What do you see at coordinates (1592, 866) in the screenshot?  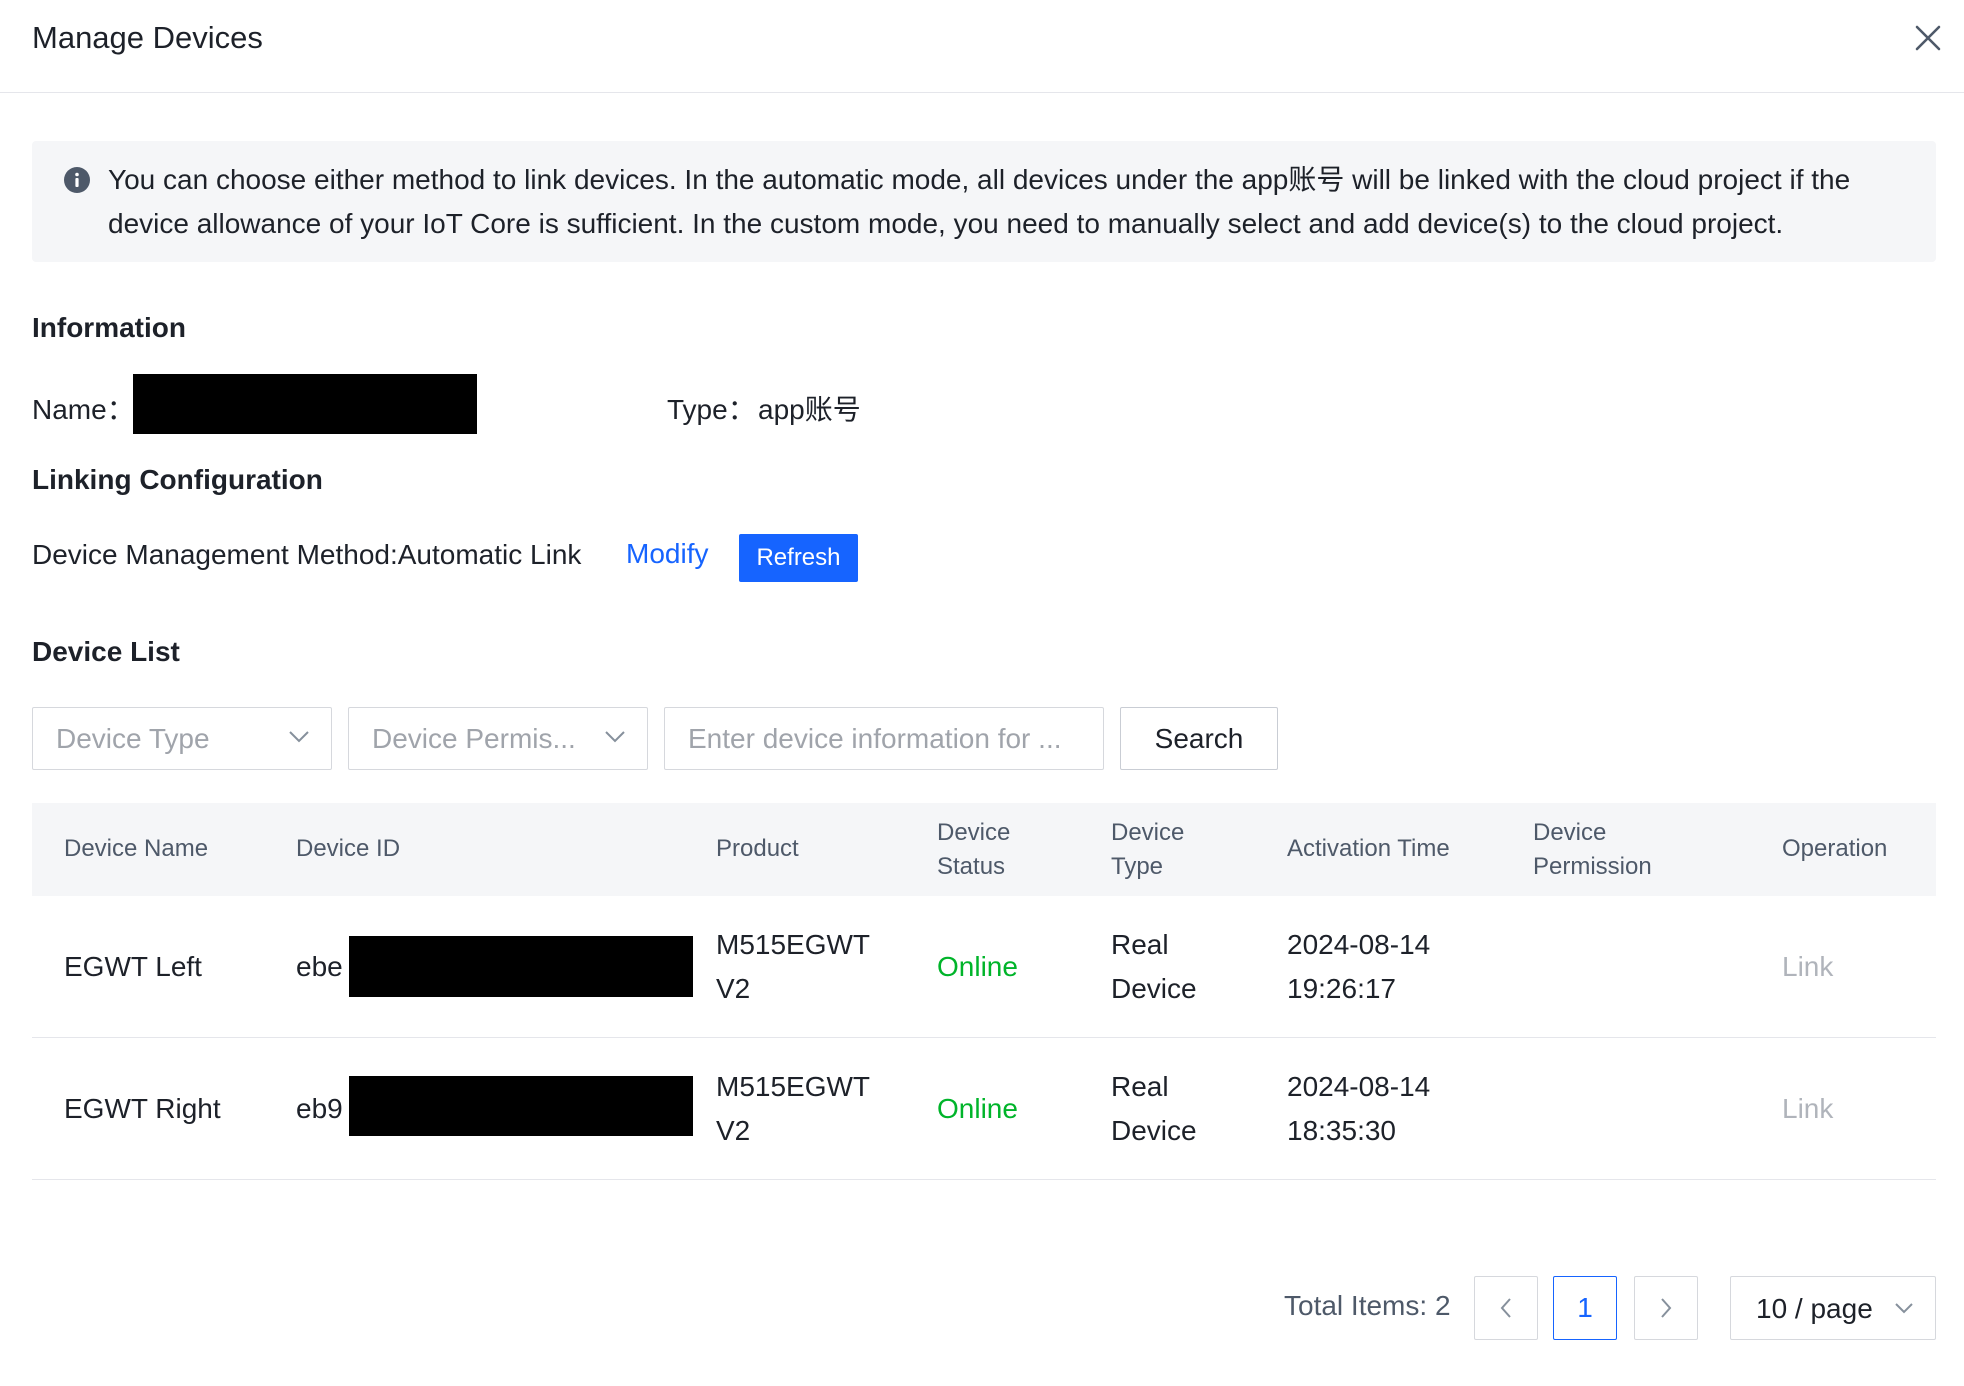 I see `column-device-permission-line2: Permission` at bounding box center [1592, 866].